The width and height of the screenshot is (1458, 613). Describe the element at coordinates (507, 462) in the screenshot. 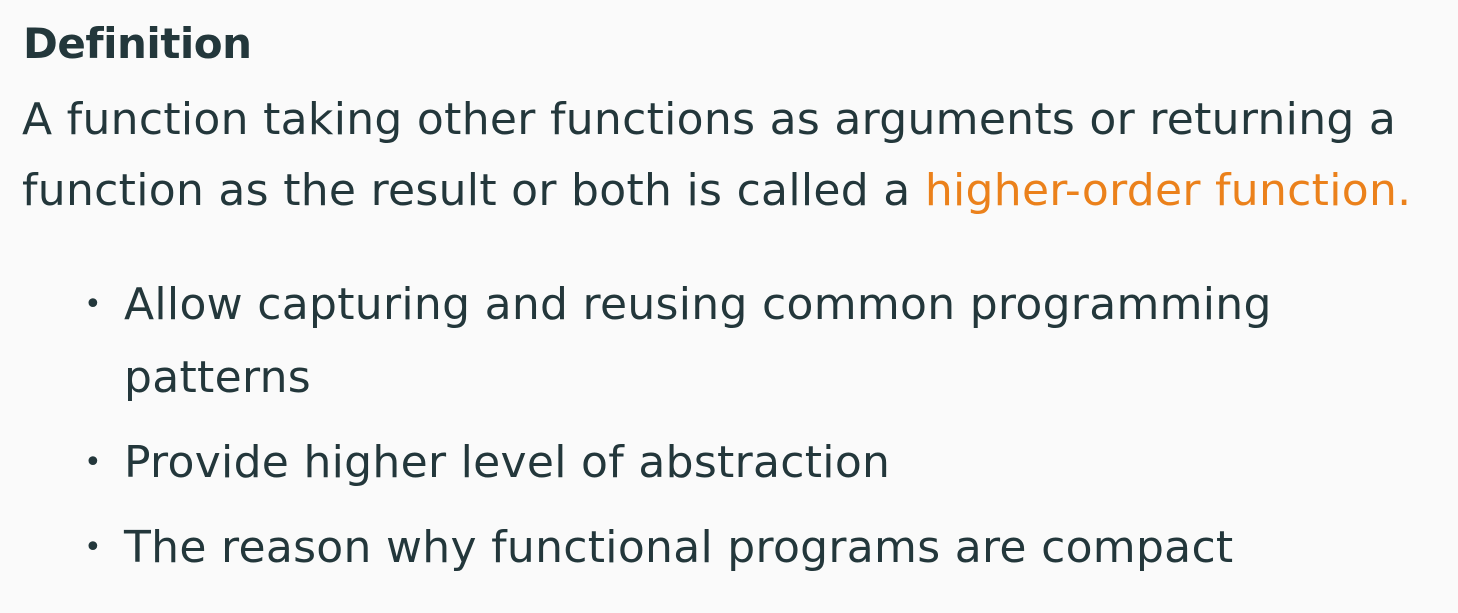

I see `bullet-text: Provide higher level of abstraction` at that location.